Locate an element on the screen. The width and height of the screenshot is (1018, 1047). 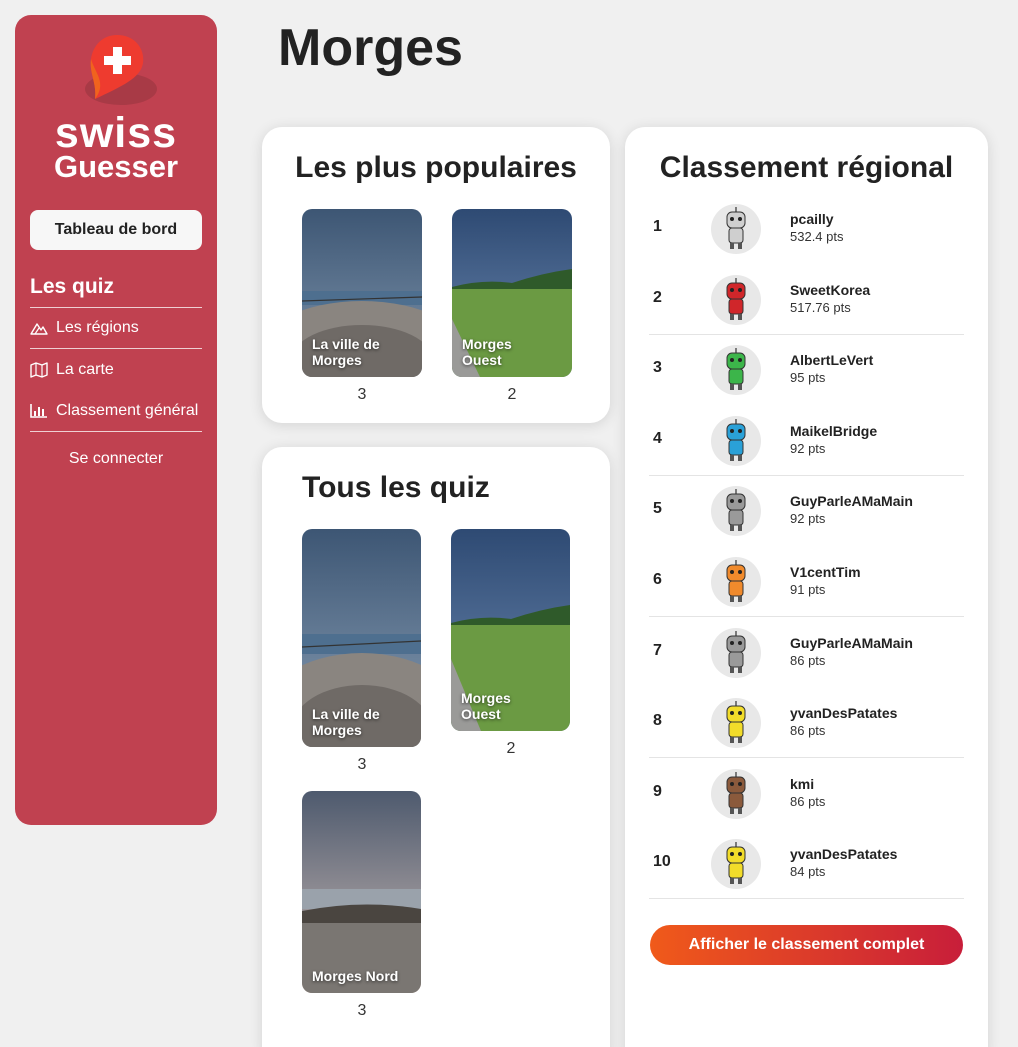
bar-chart-icon is located at coordinates (38, 411).